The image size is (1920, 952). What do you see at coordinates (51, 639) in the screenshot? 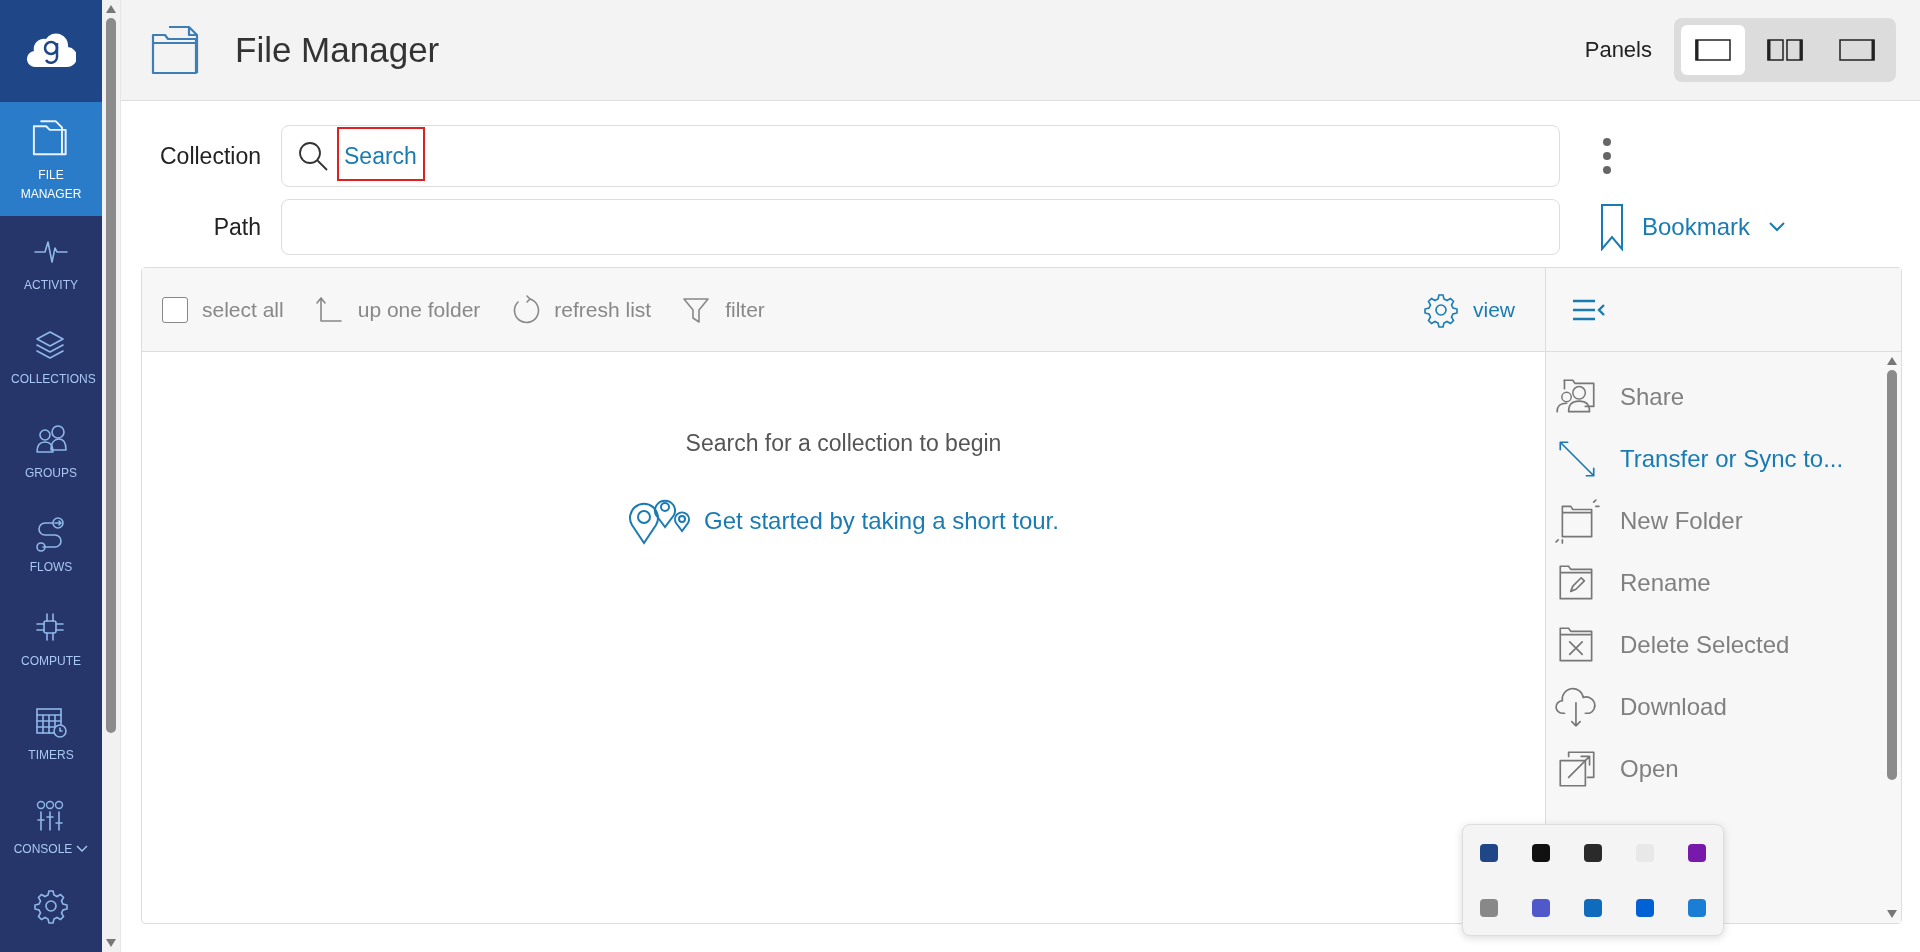
I see `sidebar-item: COMPUTE` at bounding box center [51, 639].